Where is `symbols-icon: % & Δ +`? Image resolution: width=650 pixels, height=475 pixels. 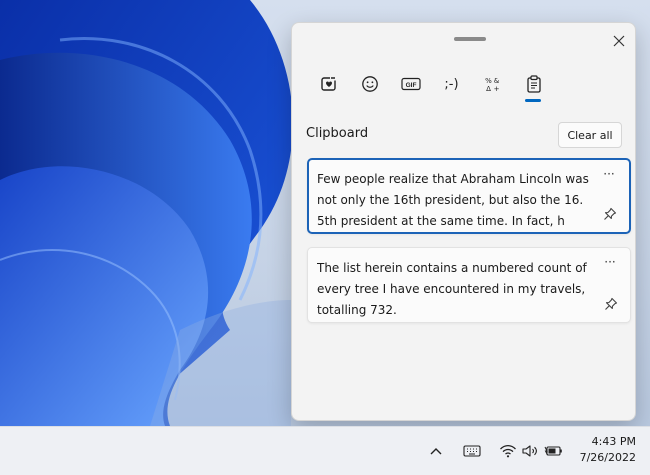 symbols-icon: % & Δ + is located at coordinates (492, 85).